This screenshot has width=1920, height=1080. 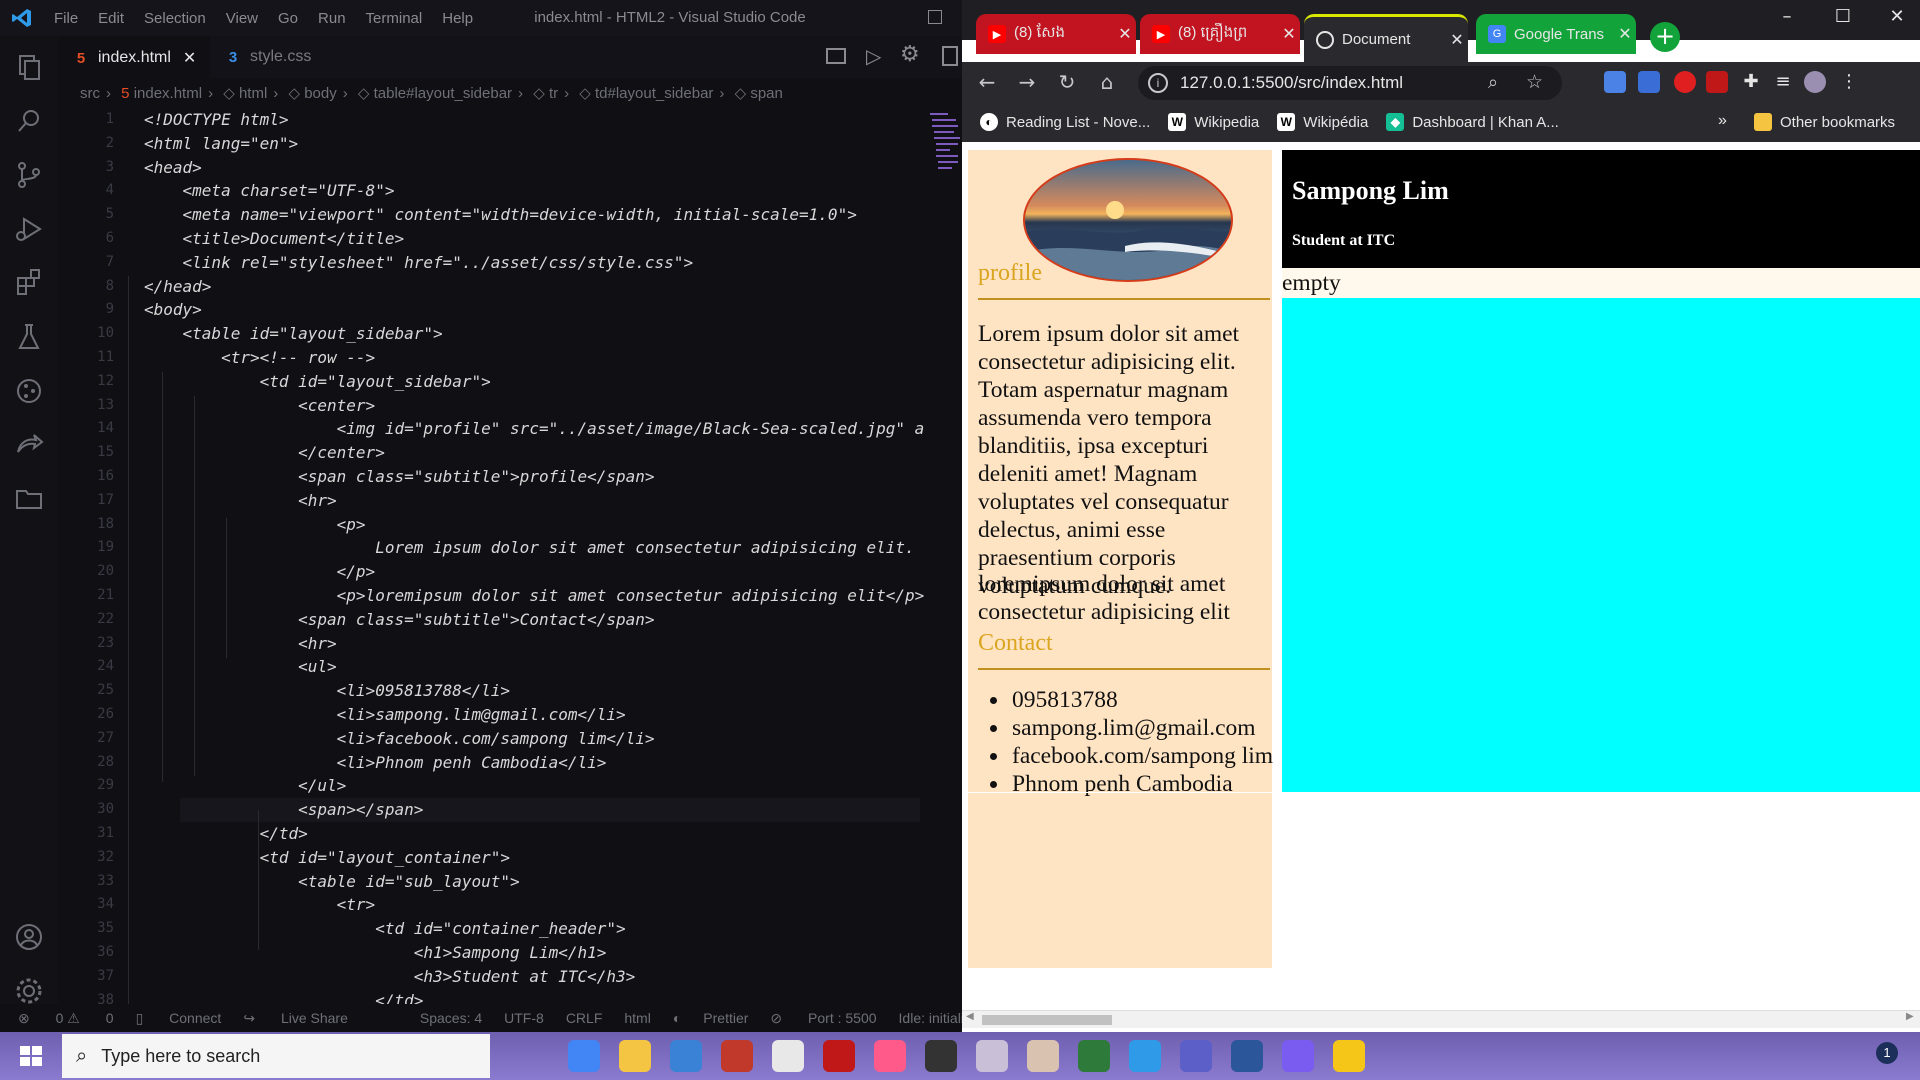 I want to click on source-control-icon, so click(x=29, y=175).